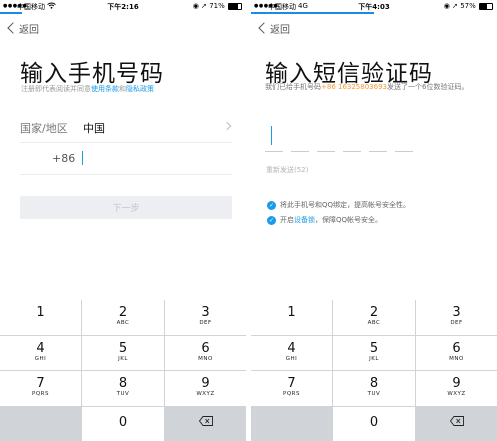  I want to click on battery-icon, so click(486, 6).